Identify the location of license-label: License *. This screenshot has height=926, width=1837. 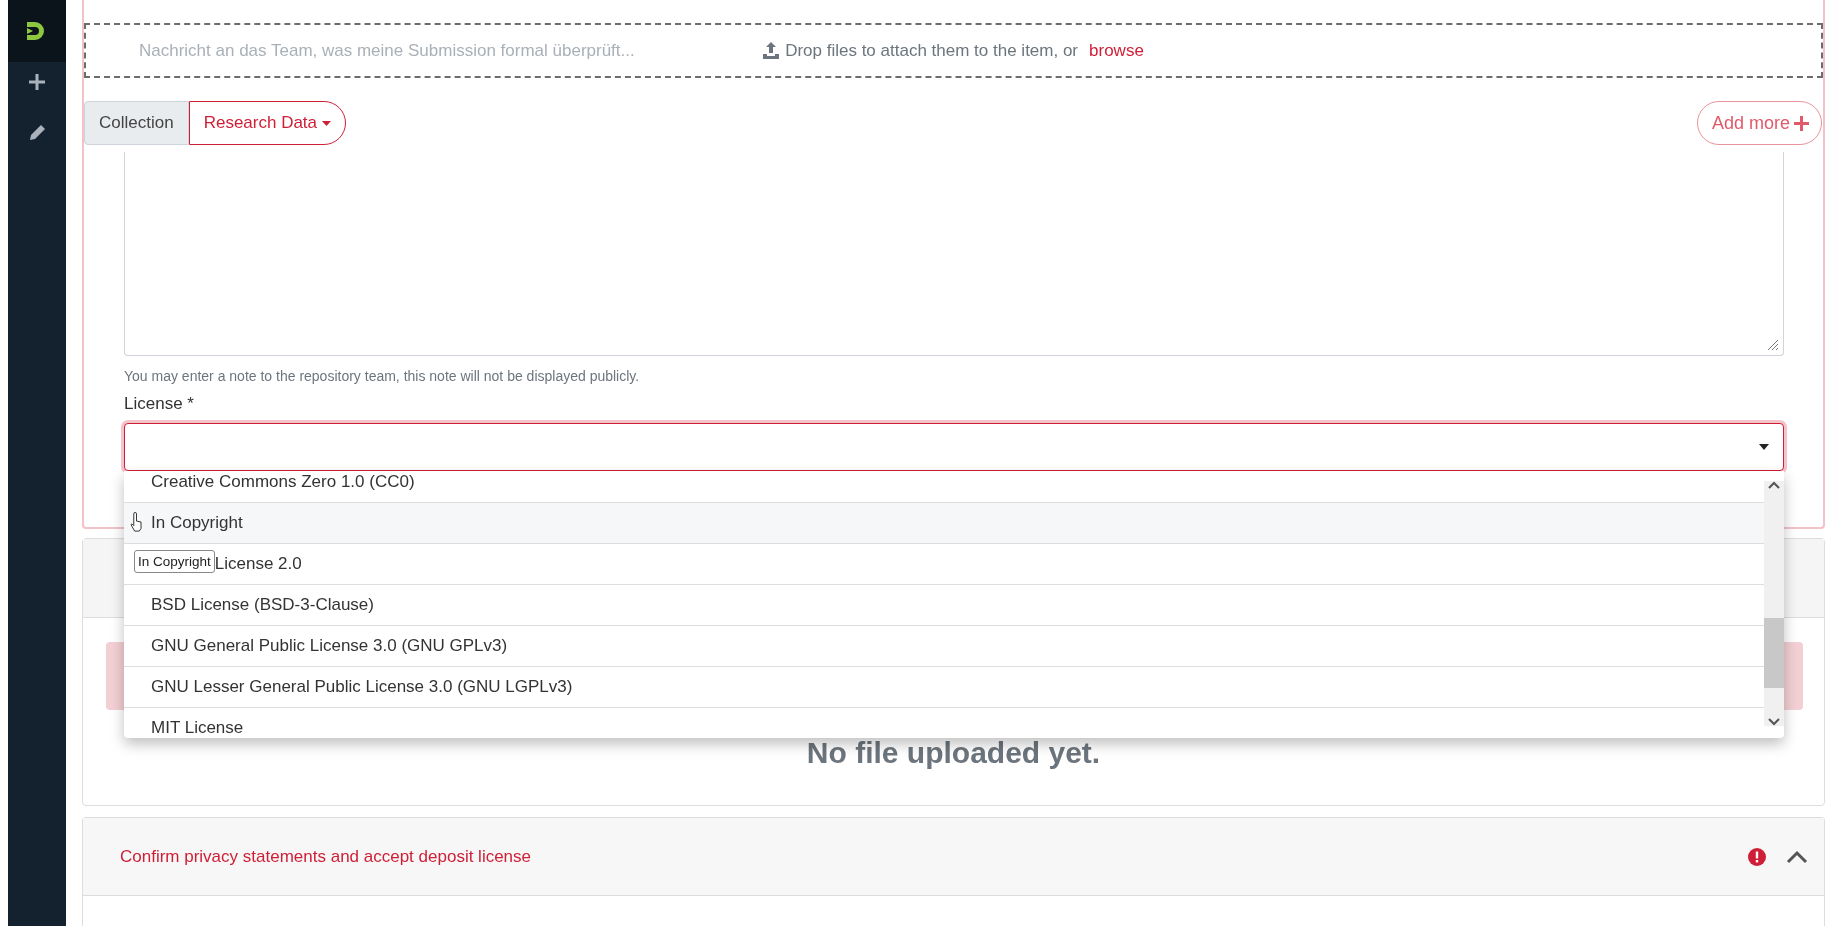
(159, 404).